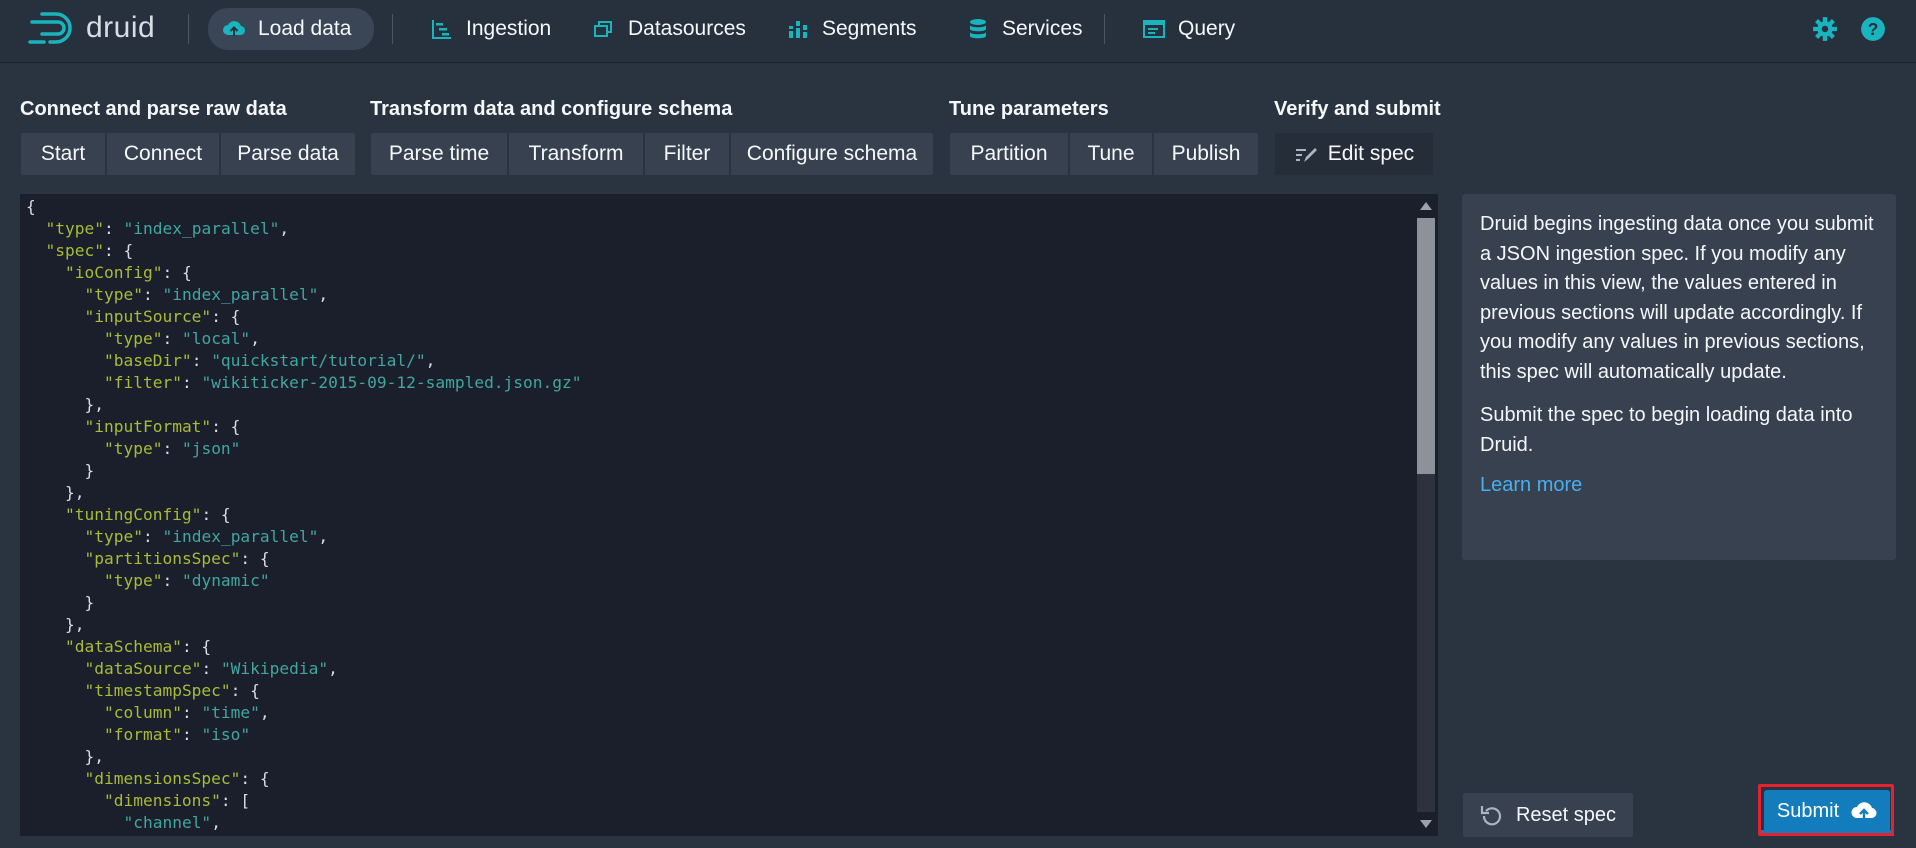  What do you see at coordinates (143, 690) in the screenshot?
I see `code-line: "timestampSpec": {` at bounding box center [143, 690].